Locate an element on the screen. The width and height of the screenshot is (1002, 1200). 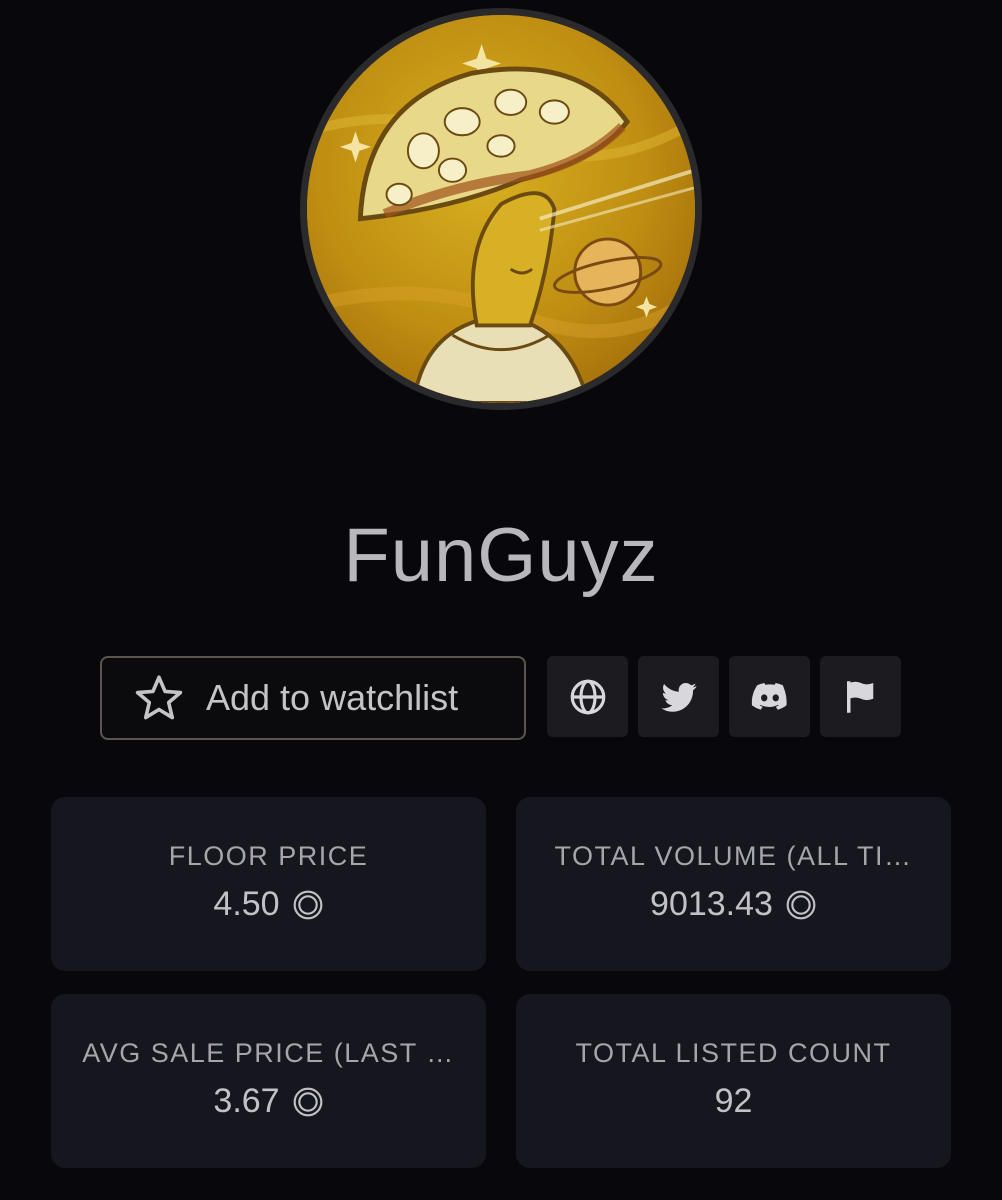
mushroom-astronaut-icon is located at coordinates (501, 209).